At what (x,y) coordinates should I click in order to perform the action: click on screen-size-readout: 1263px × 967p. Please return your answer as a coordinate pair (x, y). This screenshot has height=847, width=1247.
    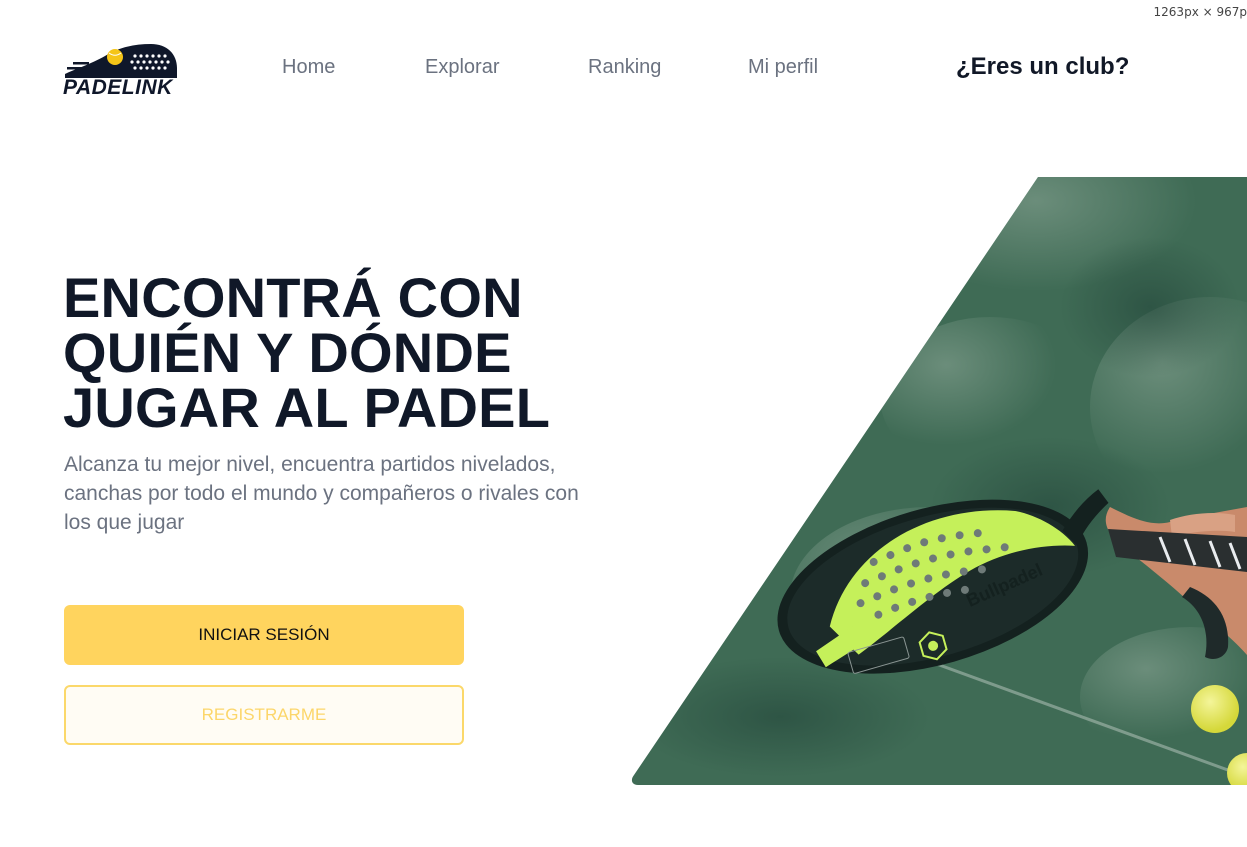
    Looking at the image, I should click on (1200, 12).